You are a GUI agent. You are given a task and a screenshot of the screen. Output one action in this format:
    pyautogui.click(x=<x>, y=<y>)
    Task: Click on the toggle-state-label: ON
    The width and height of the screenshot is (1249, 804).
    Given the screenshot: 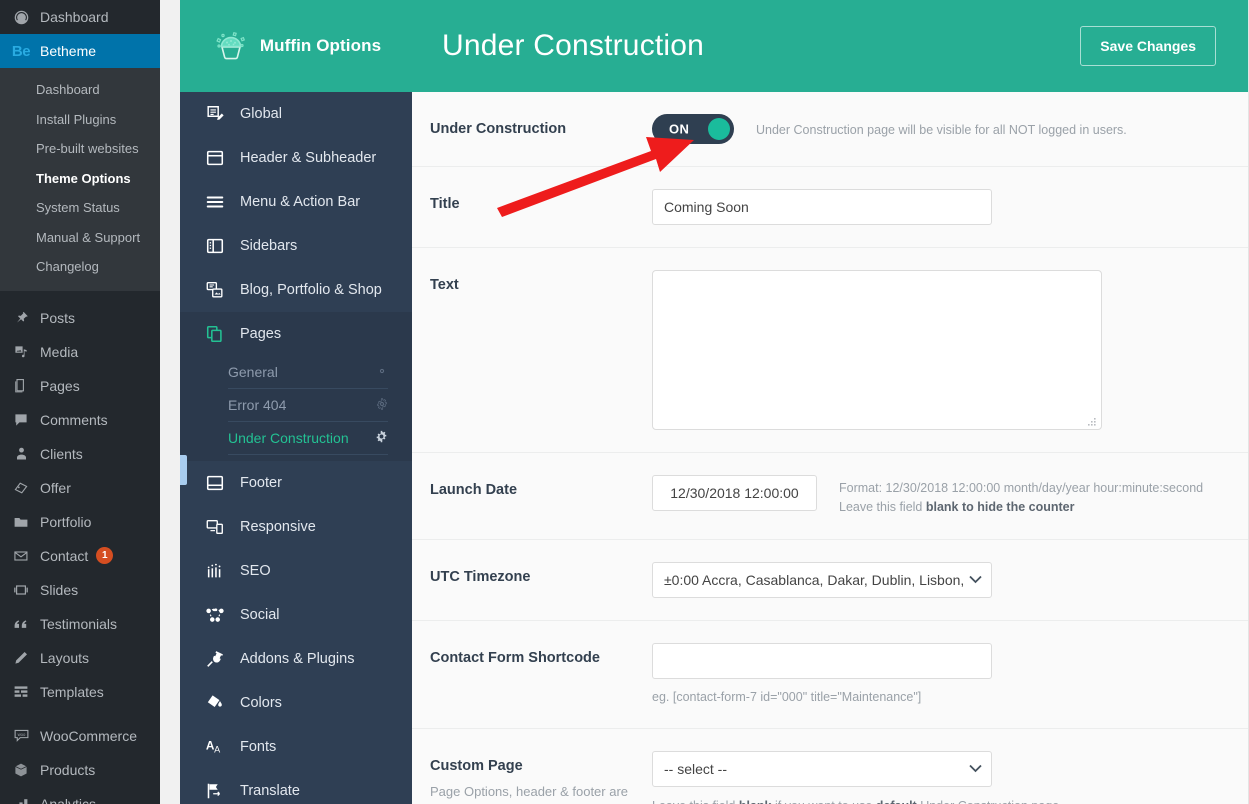 What is the action you would take?
    pyautogui.click(x=679, y=129)
    